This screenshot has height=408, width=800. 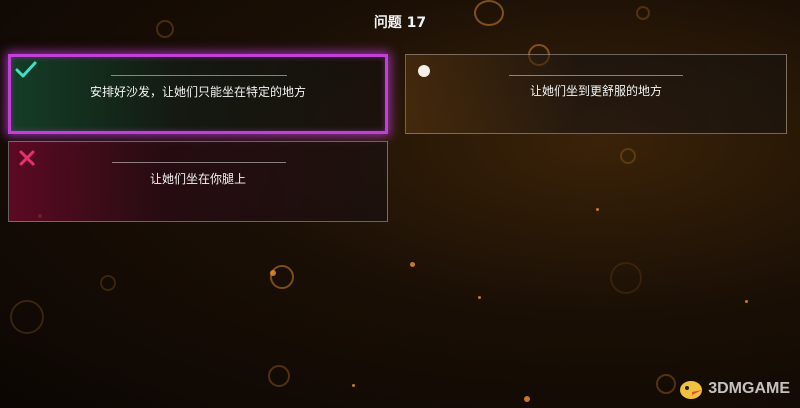 What do you see at coordinates (26, 69) in the screenshot?
I see `check-icon` at bounding box center [26, 69].